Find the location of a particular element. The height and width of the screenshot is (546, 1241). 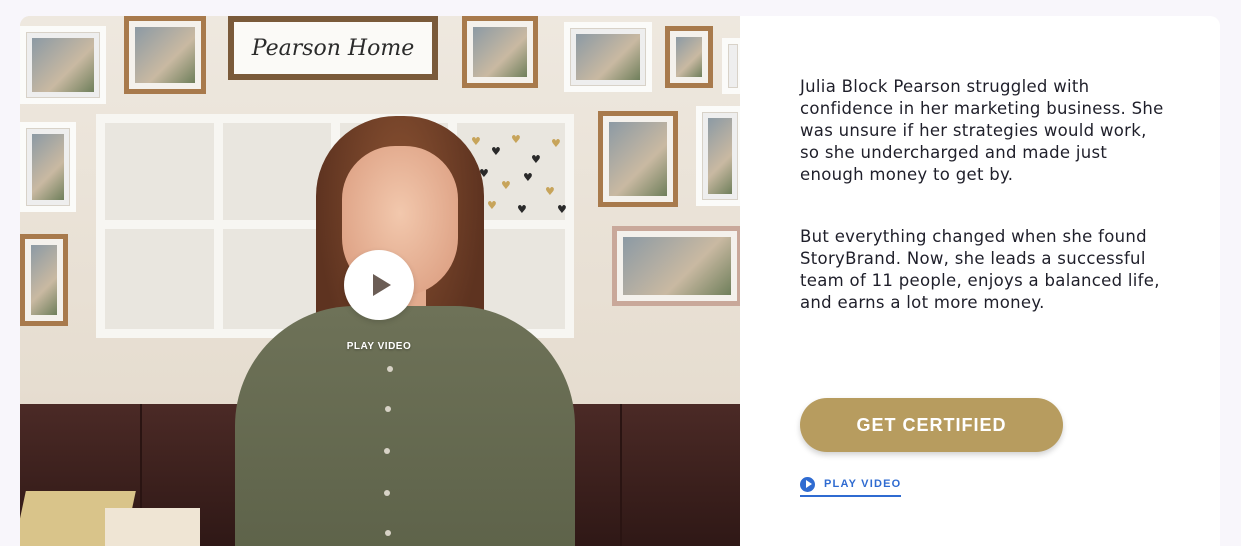

sign-text: Pearson Home is located at coordinates (333, 48).